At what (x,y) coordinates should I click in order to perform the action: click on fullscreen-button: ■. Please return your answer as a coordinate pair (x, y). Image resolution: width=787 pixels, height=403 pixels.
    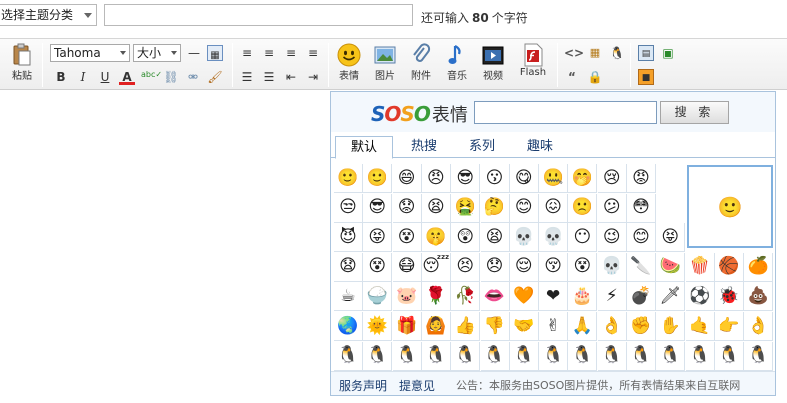
    Looking at the image, I should click on (646, 77).